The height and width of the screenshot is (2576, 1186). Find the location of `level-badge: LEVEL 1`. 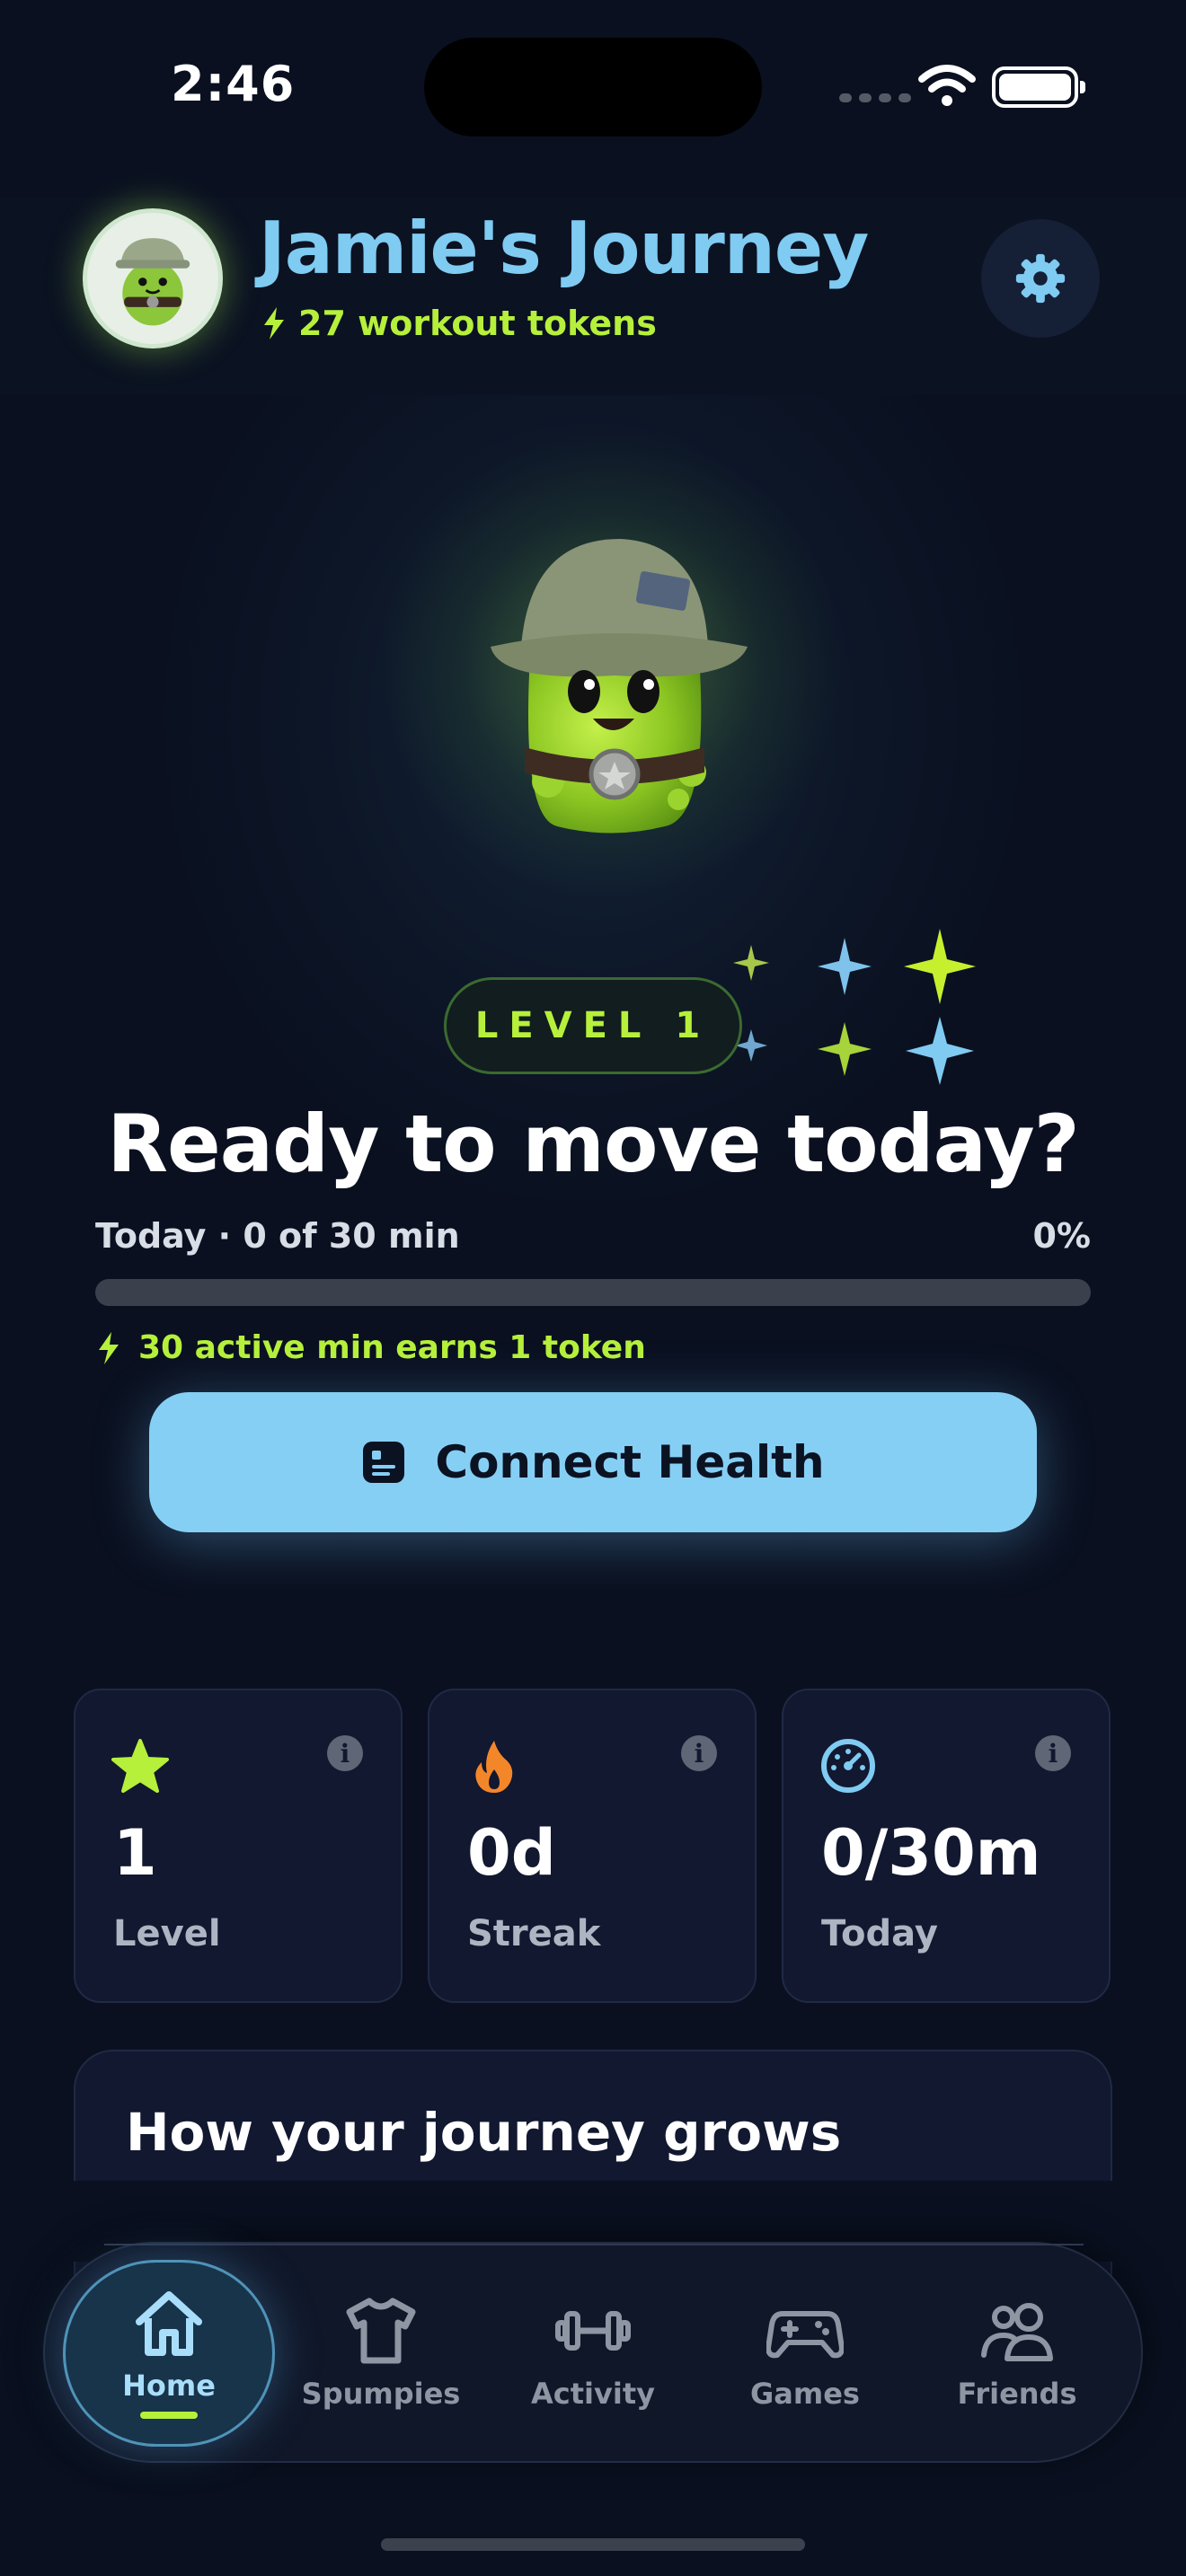

level-badge: LEVEL 1 is located at coordinates (593, 1025).